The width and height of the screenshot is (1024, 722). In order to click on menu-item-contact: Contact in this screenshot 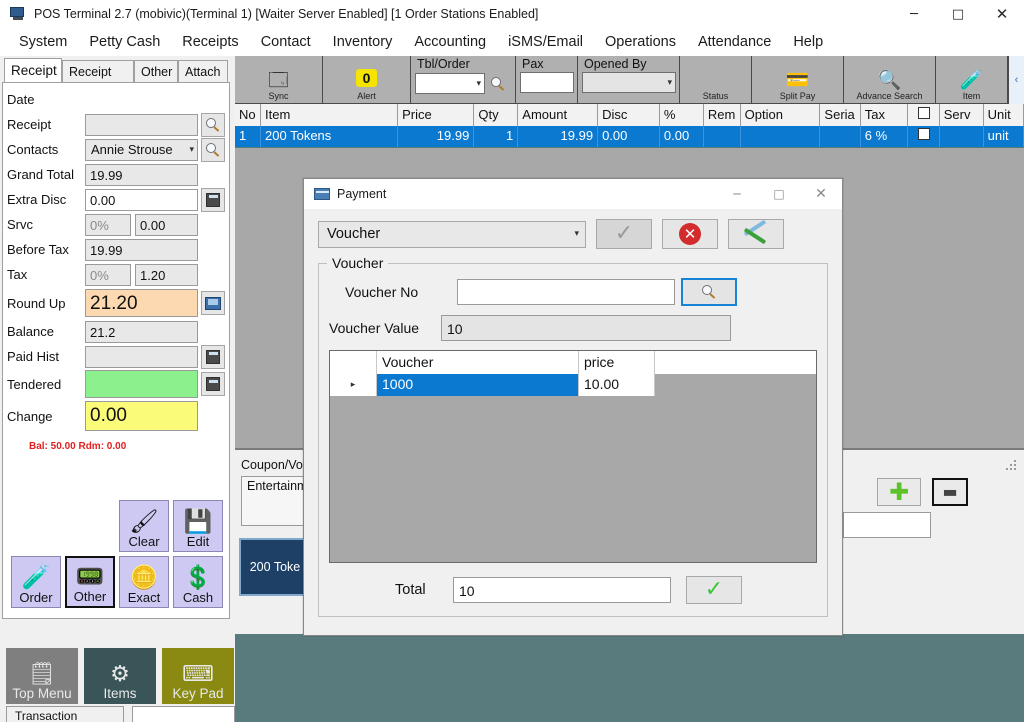, I will do `click(286, 42)`.